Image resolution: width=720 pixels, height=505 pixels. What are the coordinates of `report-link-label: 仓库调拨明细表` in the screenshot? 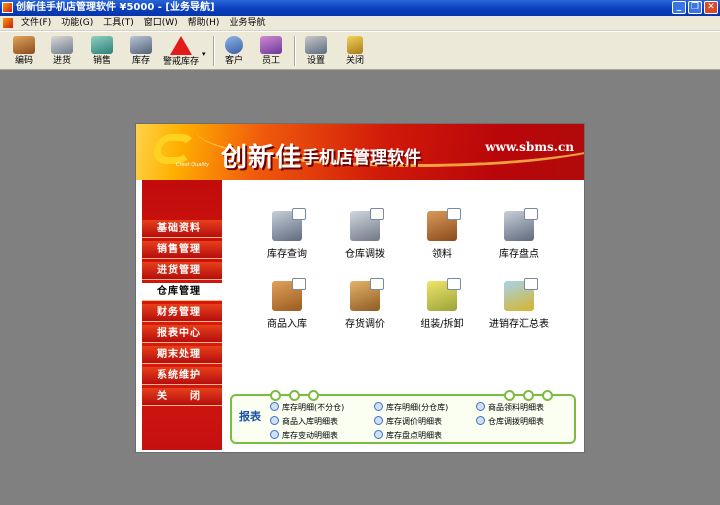 It's located at (516, 421).